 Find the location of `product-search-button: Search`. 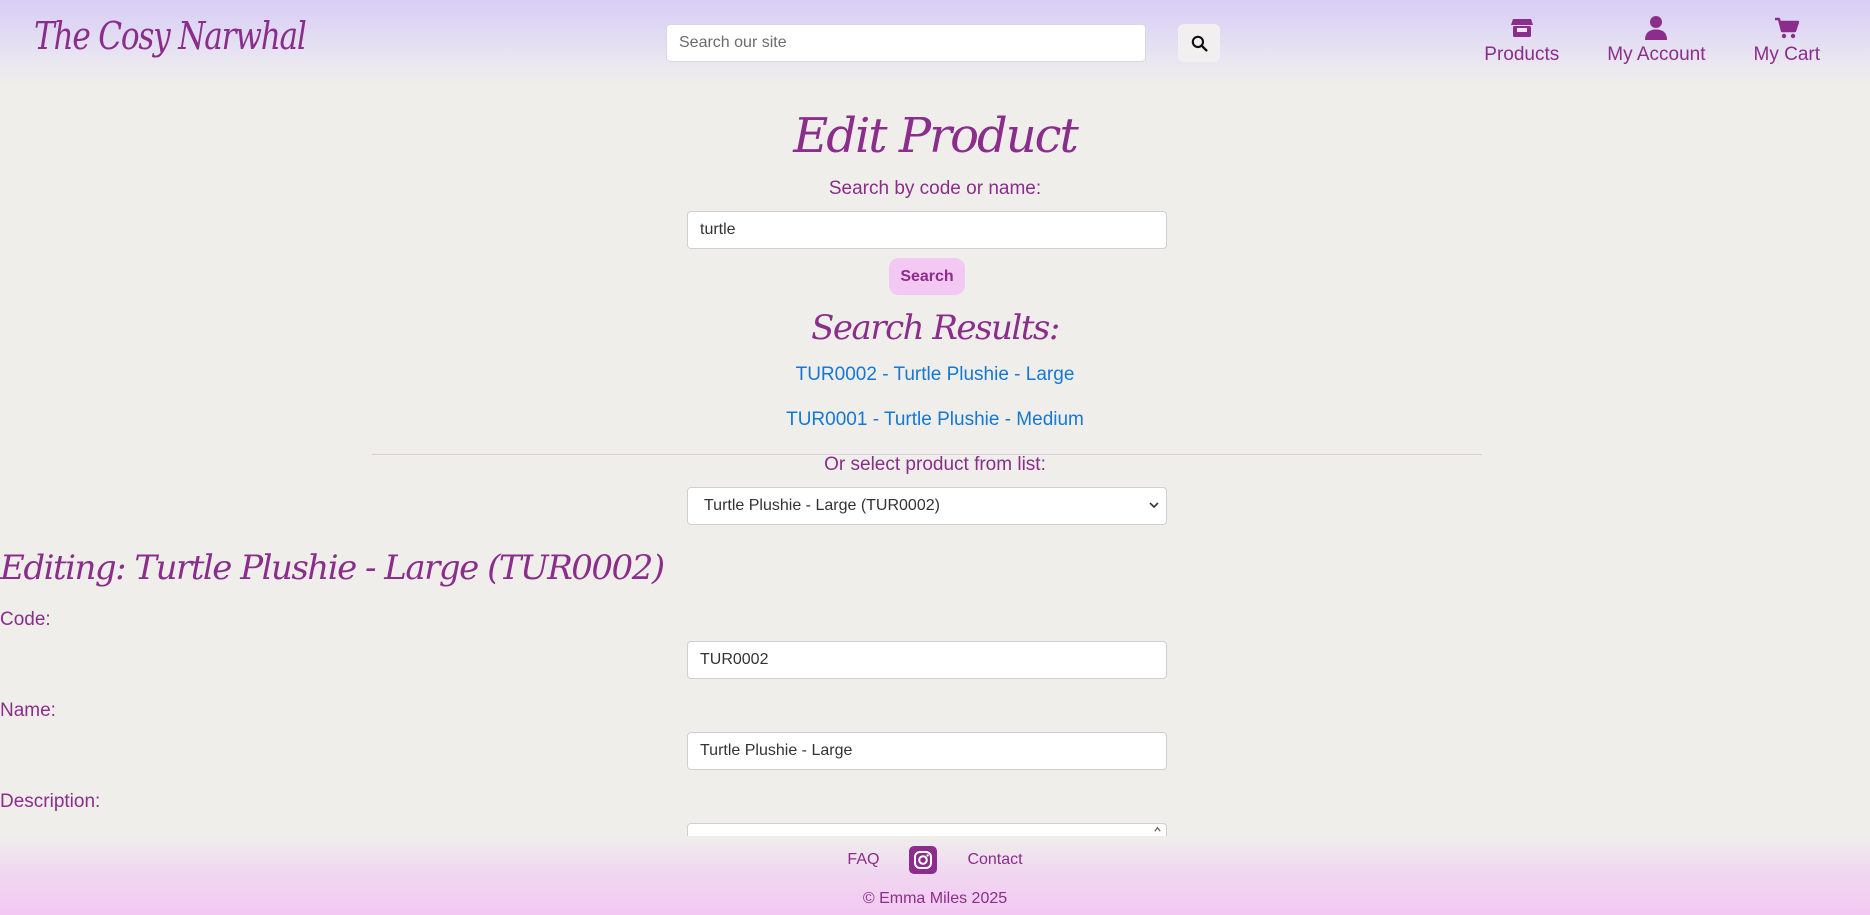

product-search-button: Search is located at coordinates (927, 276).